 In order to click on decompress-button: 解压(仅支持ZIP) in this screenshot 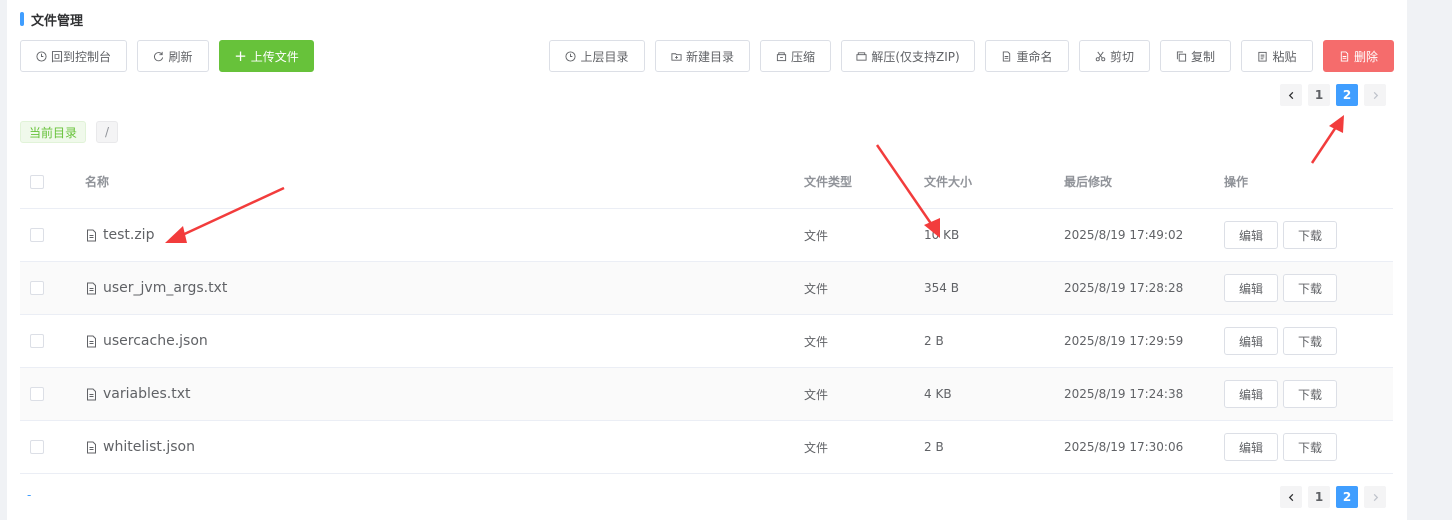, I will do `click(908, 56)`.